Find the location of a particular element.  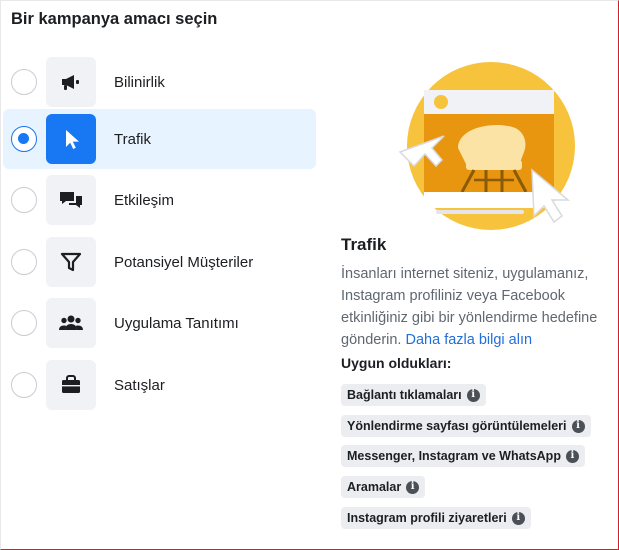

objective-option-traffic: Trafik is located at coordinates (159, 139).